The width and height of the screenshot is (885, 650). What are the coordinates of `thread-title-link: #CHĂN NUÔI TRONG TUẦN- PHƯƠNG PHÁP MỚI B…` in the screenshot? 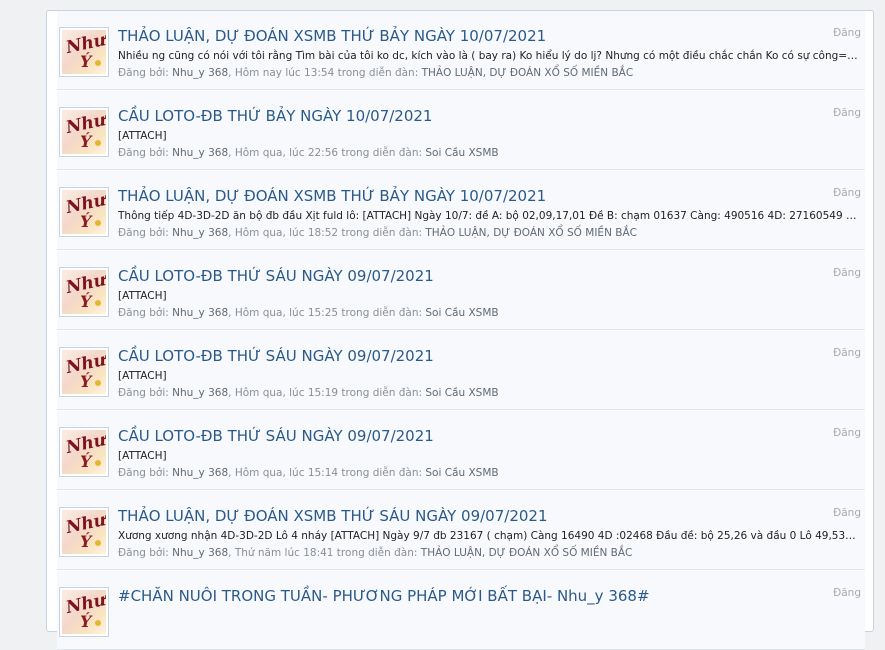 It's located at (384, 596).